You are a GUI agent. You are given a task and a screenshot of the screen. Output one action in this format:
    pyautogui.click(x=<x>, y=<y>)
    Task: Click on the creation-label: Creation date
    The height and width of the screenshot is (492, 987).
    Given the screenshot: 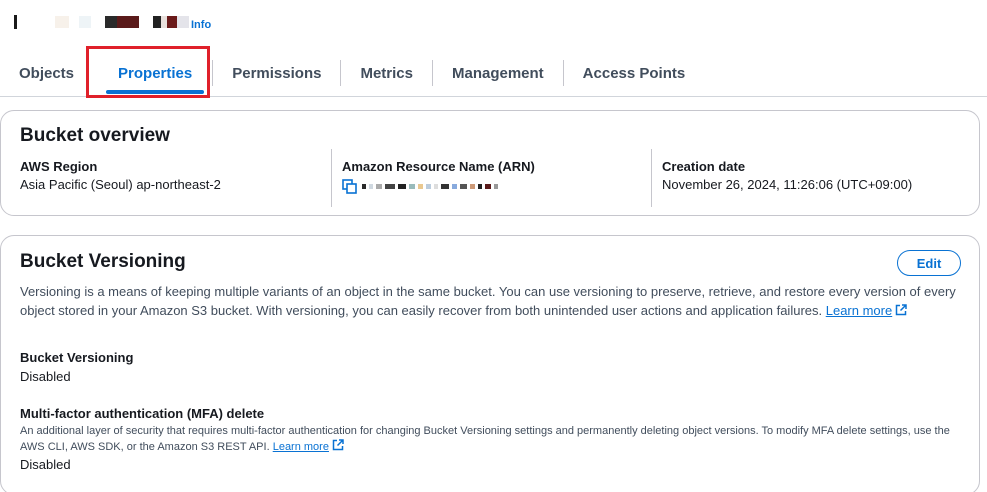 What is the action you would take?
    pyautogui.click(x=704, y=166)
    